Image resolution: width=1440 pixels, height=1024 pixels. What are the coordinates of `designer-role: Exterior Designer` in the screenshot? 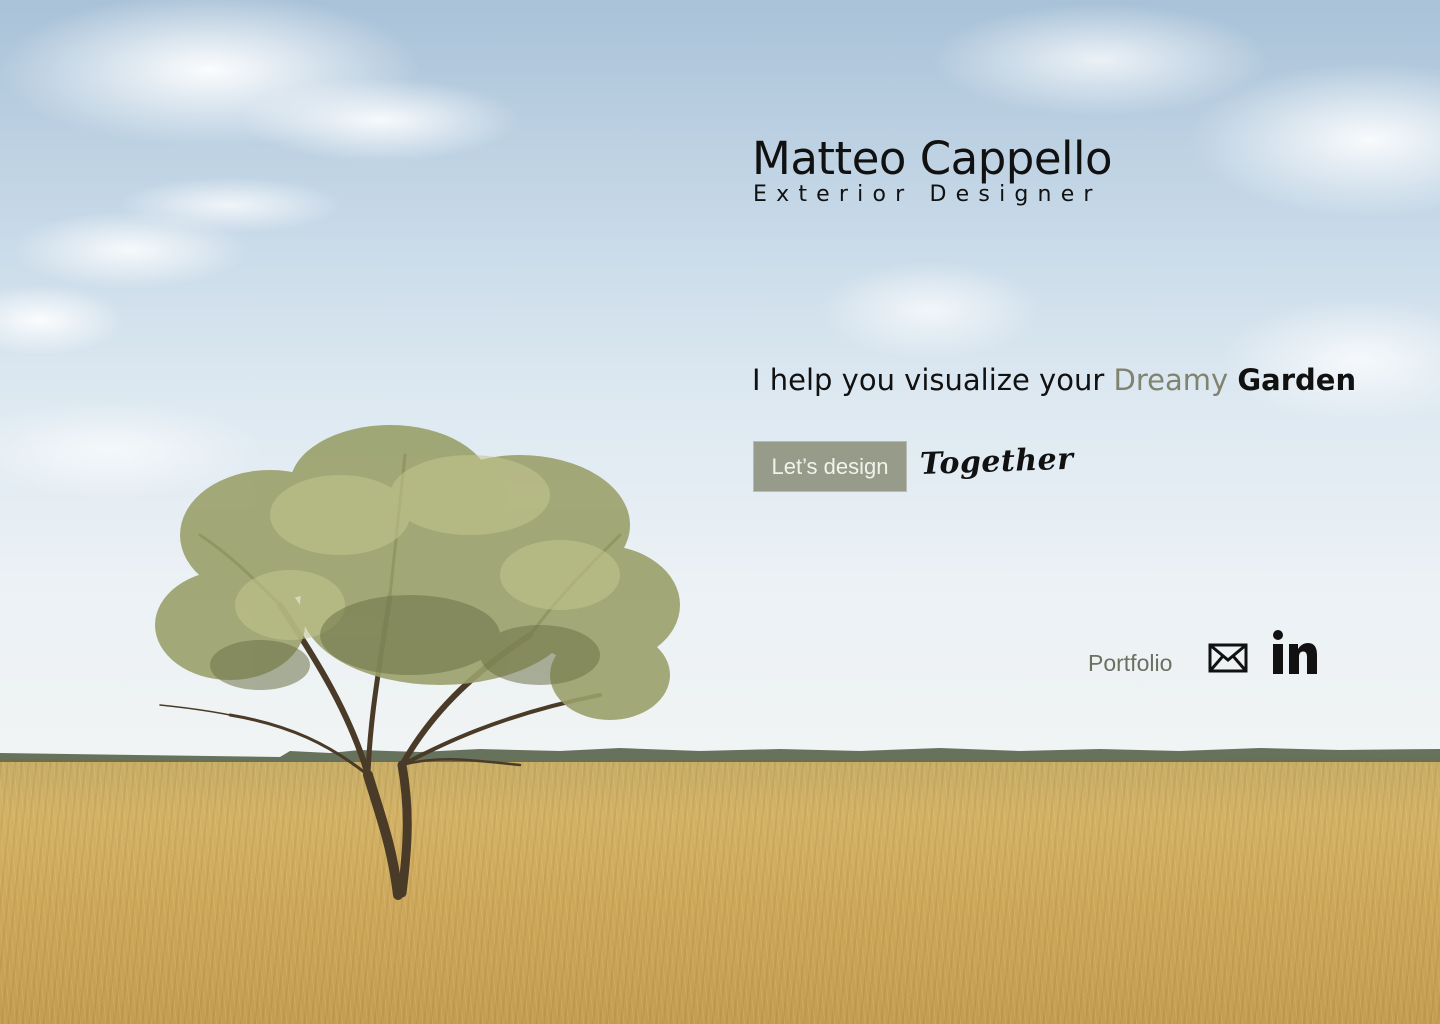 It's located at (927, 194).